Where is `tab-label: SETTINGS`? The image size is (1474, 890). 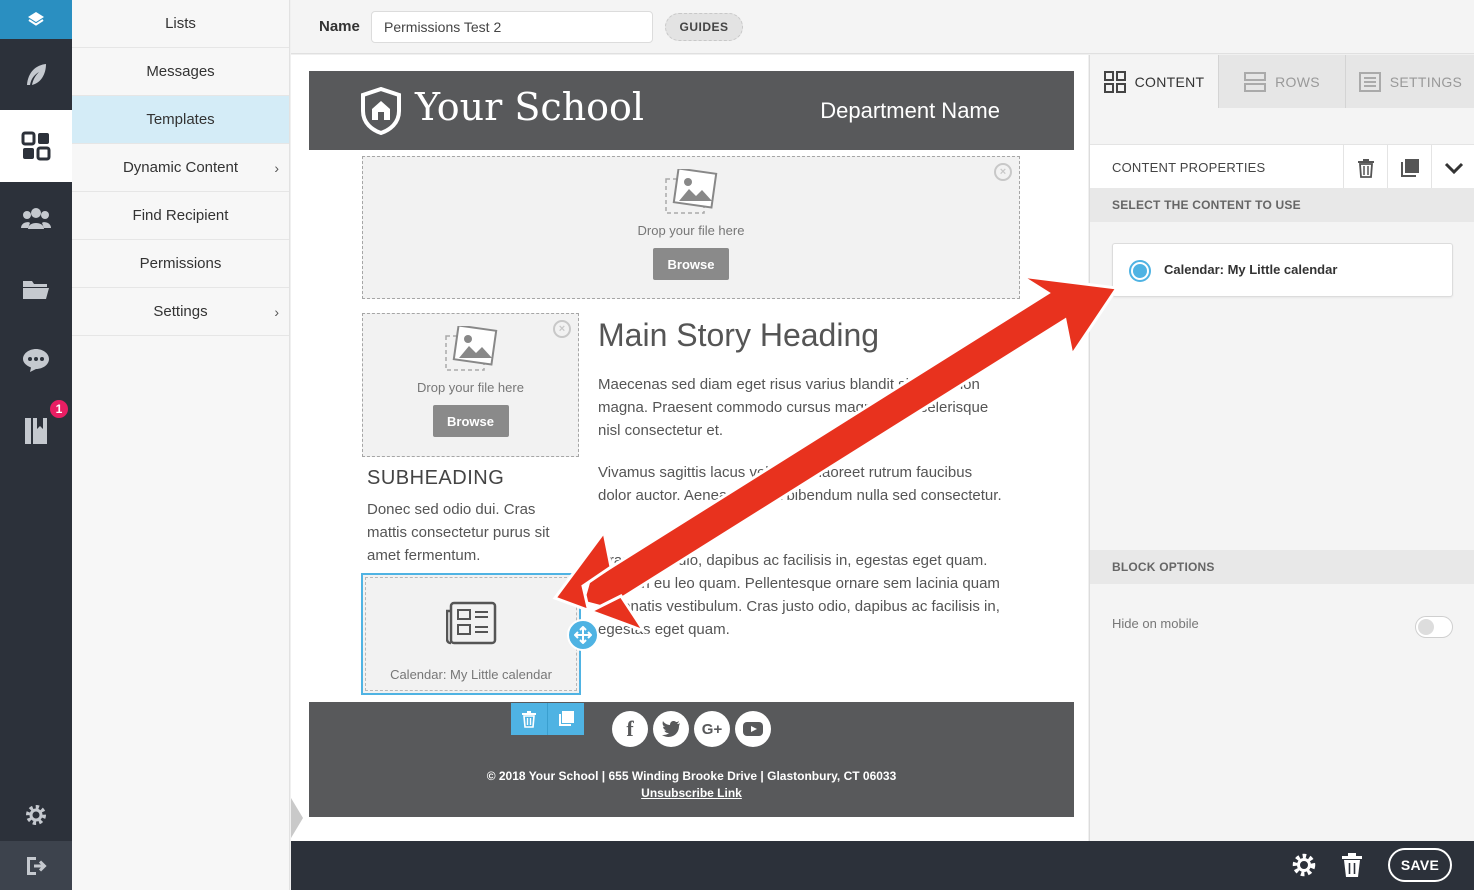 tab-label: SETTINGS is located at coordinates (1426, 81).